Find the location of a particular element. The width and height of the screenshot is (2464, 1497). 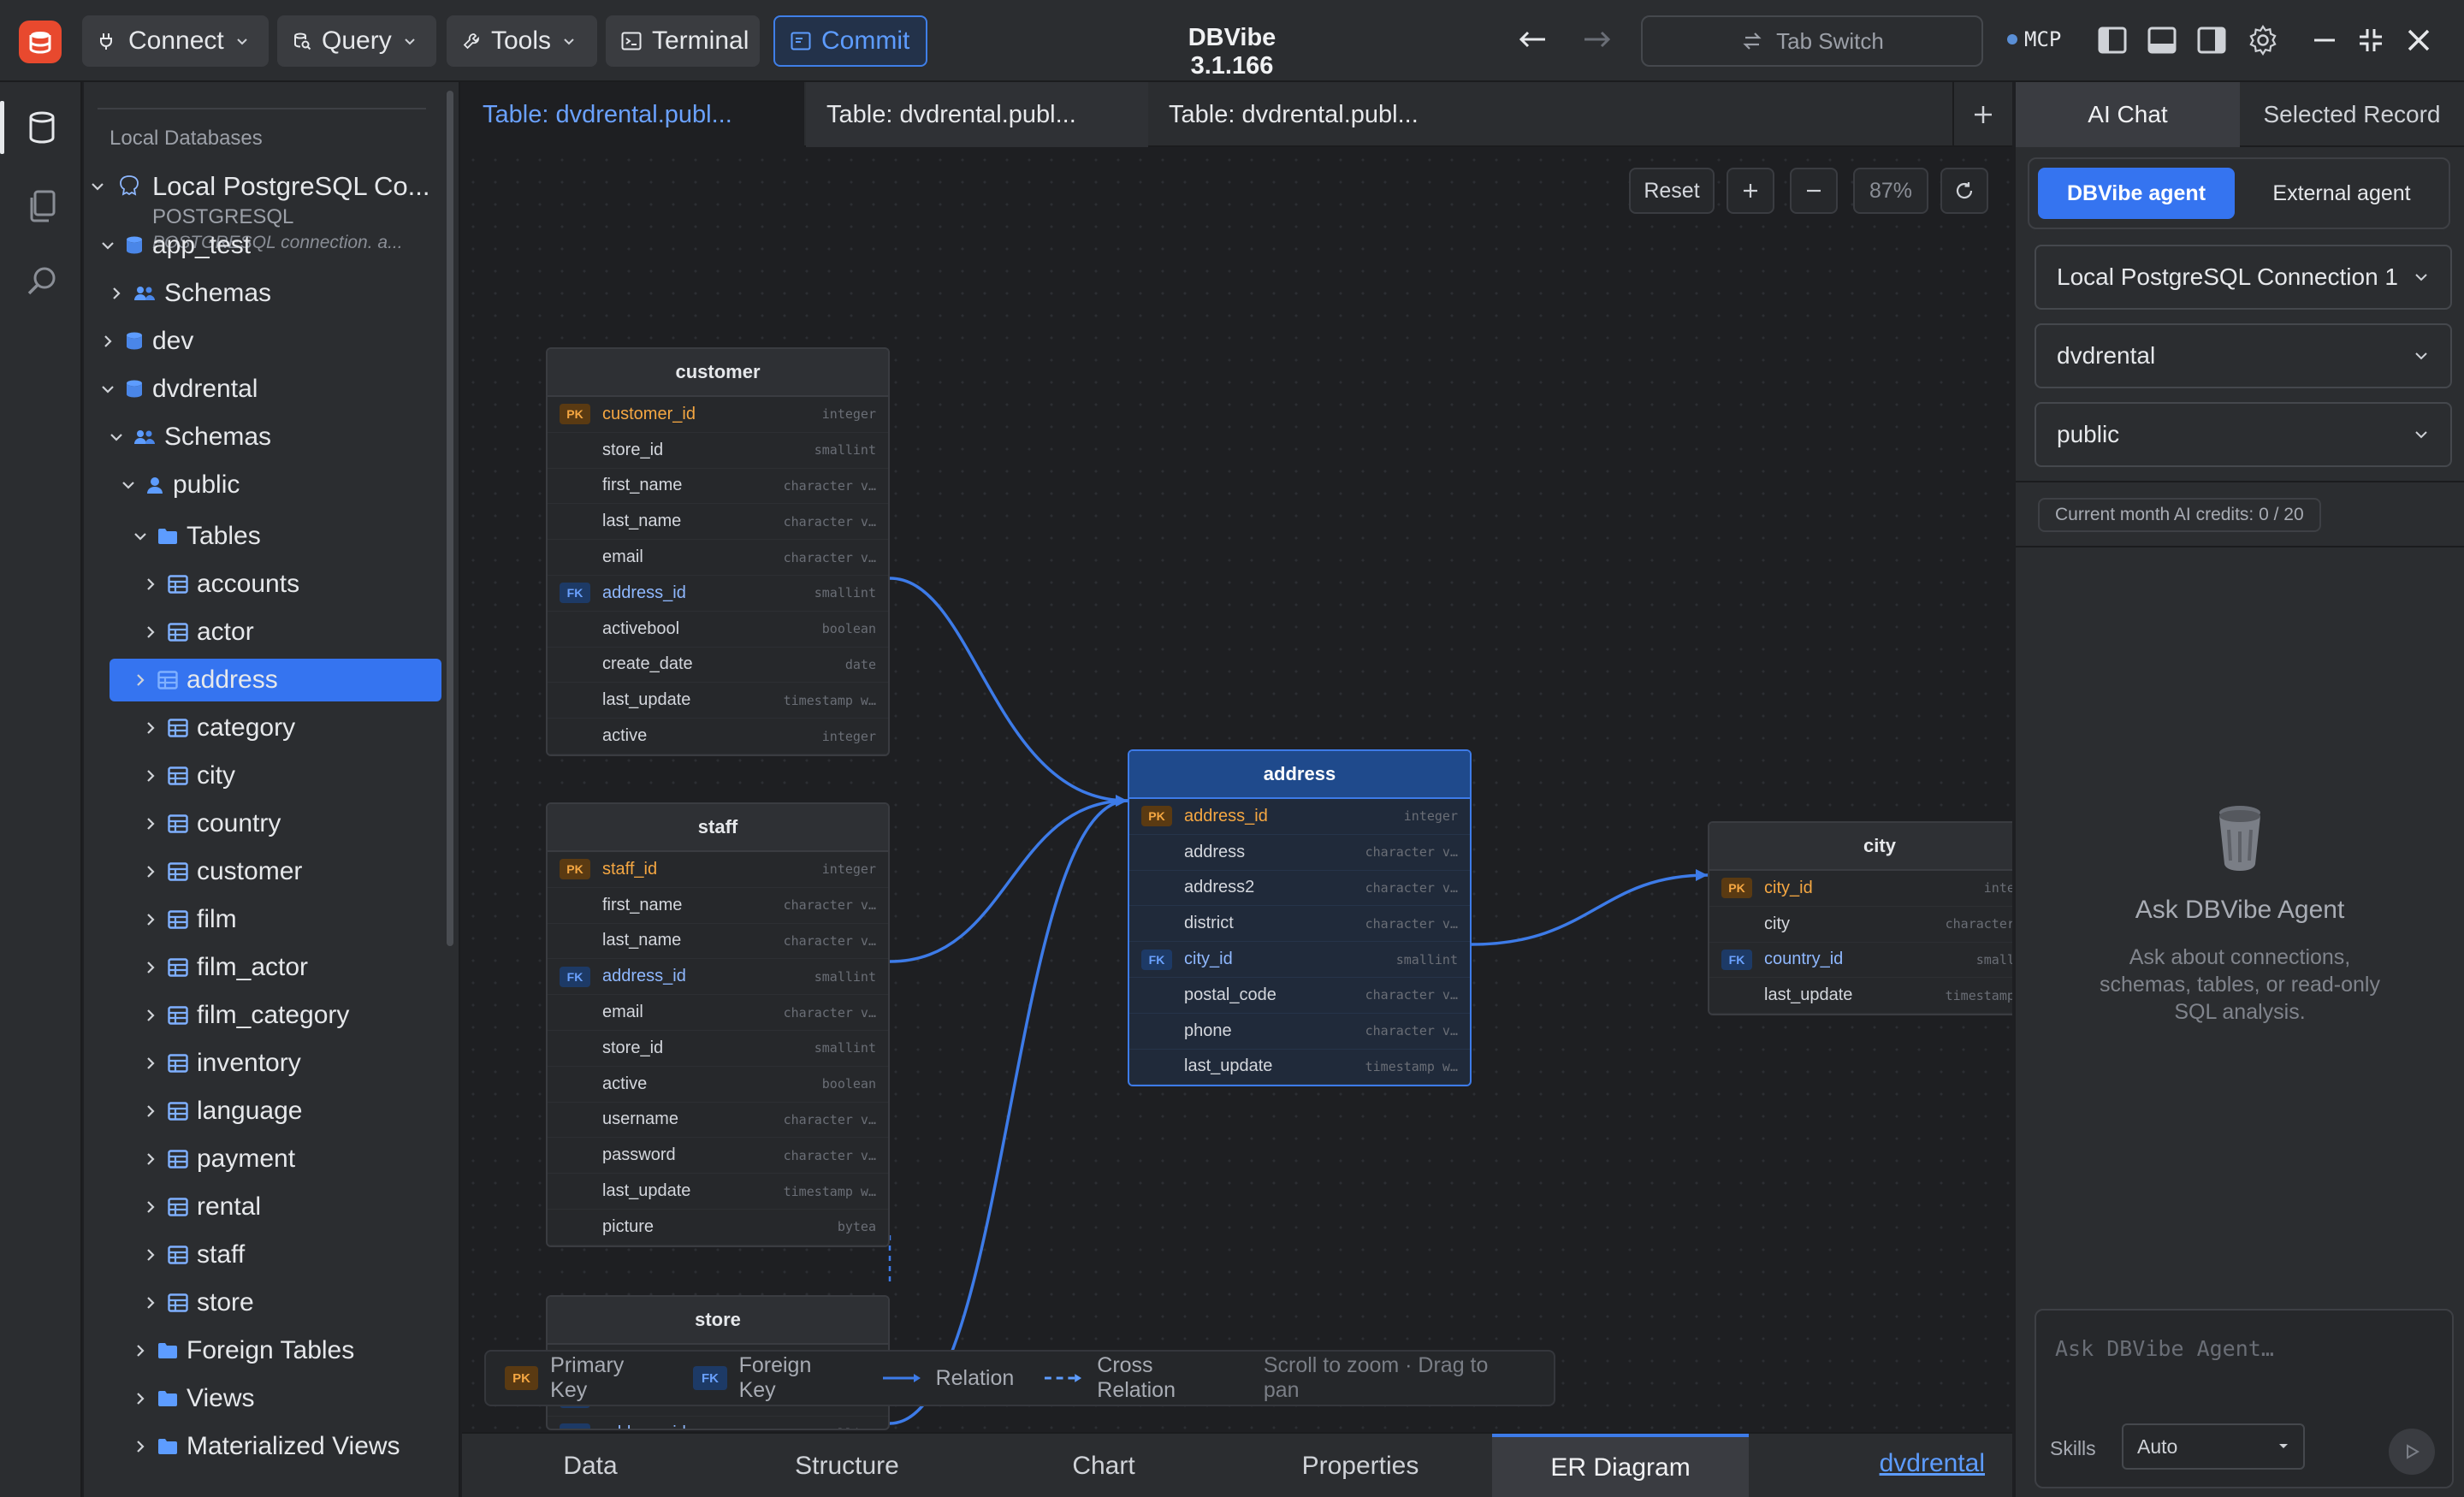

er-column: activebool boolean is located at coordinates (718, 630).